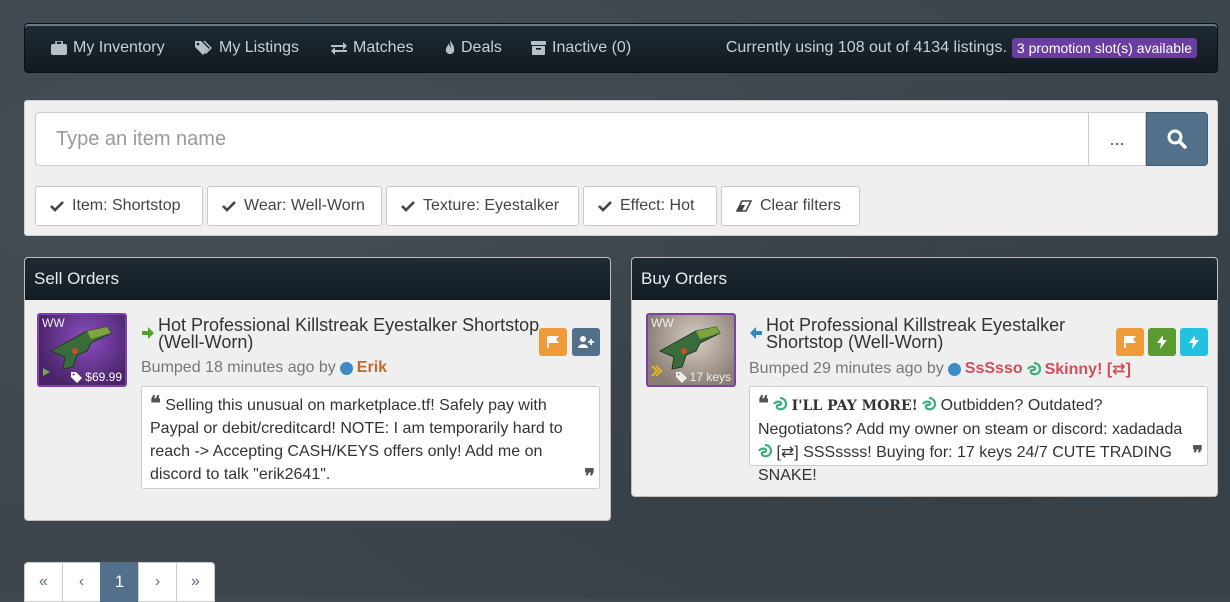 This screenshot has height=602, width=1230. I want to click on price-text: 17 keys, so click(710, 377).